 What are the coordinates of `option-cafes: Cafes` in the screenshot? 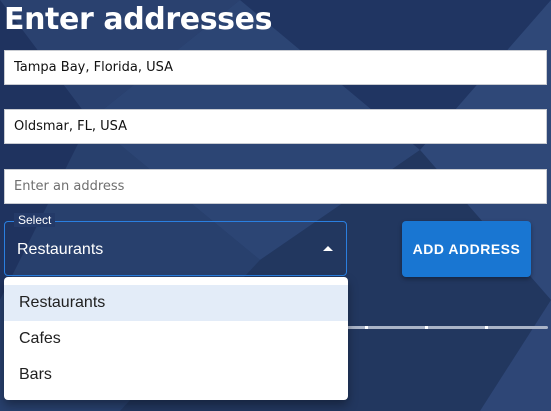 It's located at (176, 339).